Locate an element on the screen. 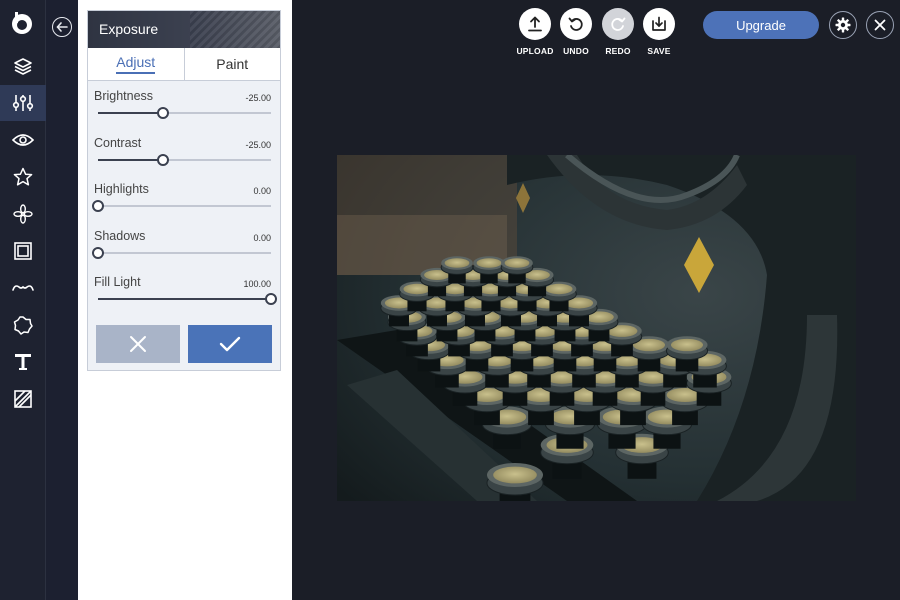  cancel-button is located at coordinates (138, 344).